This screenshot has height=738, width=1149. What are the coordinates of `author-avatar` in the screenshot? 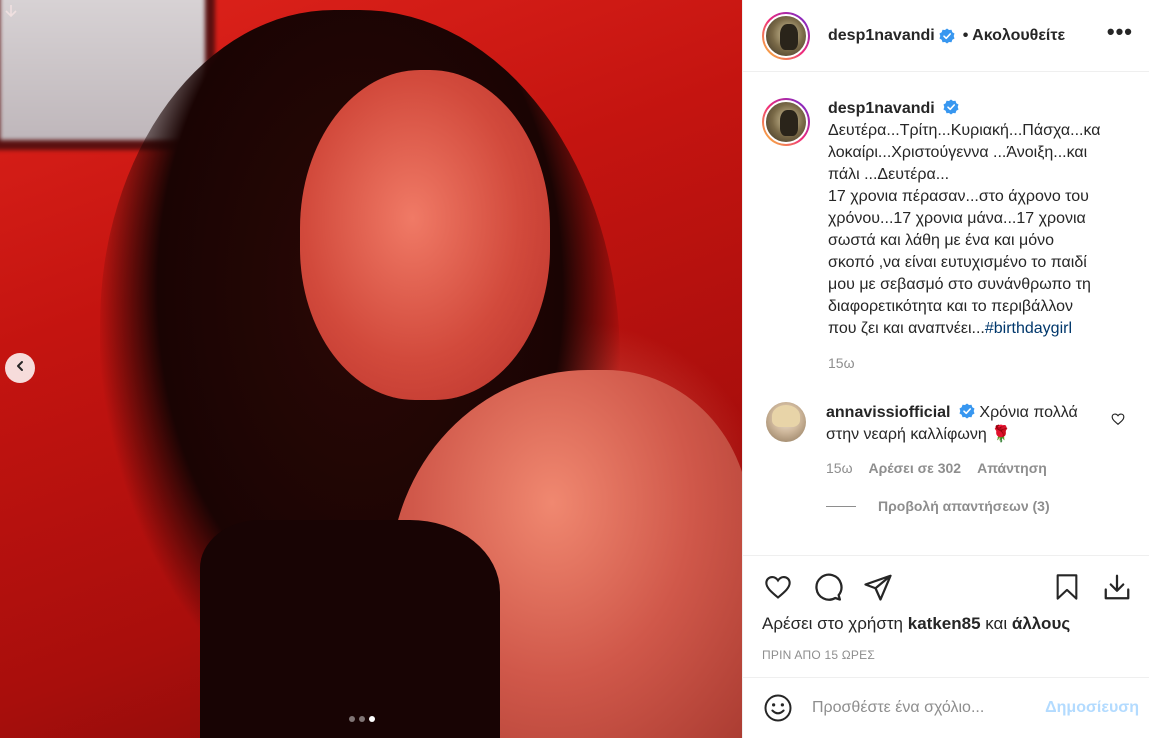 It's located at (786, 35).